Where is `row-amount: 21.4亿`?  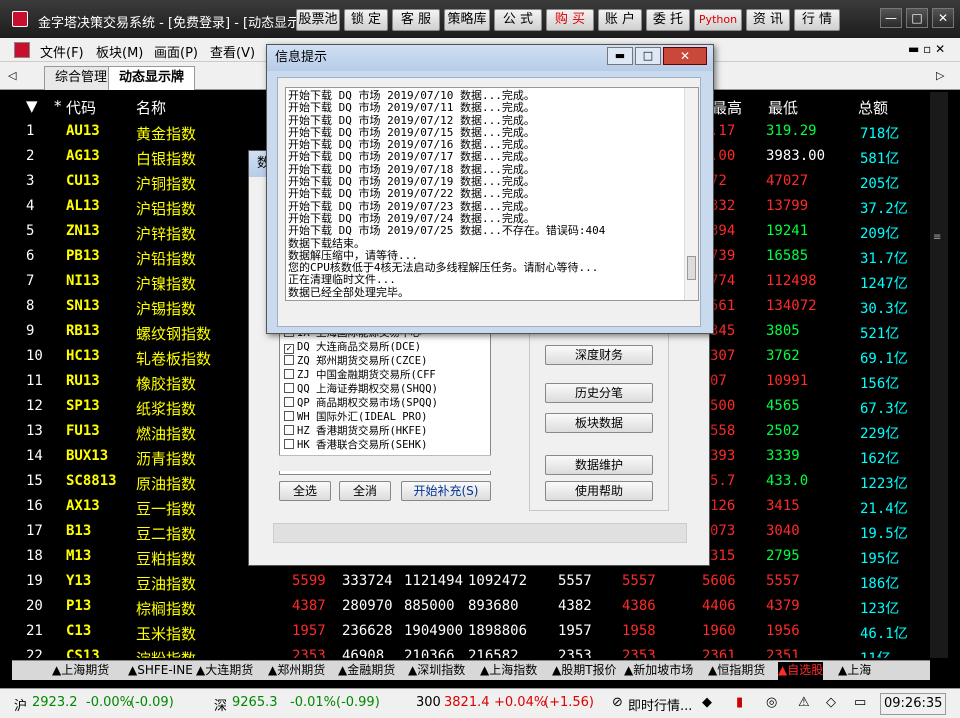 row-amount: 21.4亿 is located at coordinates (884, 509).